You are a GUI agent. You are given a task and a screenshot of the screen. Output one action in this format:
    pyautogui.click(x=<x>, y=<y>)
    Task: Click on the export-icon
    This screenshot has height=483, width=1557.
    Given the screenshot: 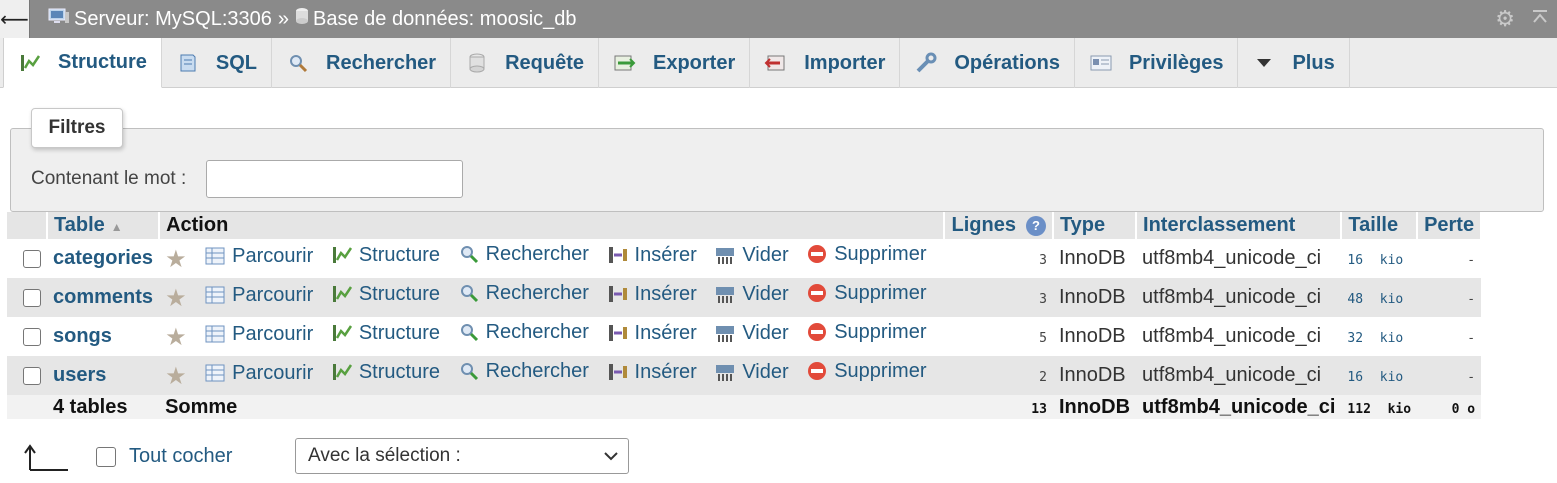 What is the action you would take?
    pyautogui.click(x=625, y=63)
    